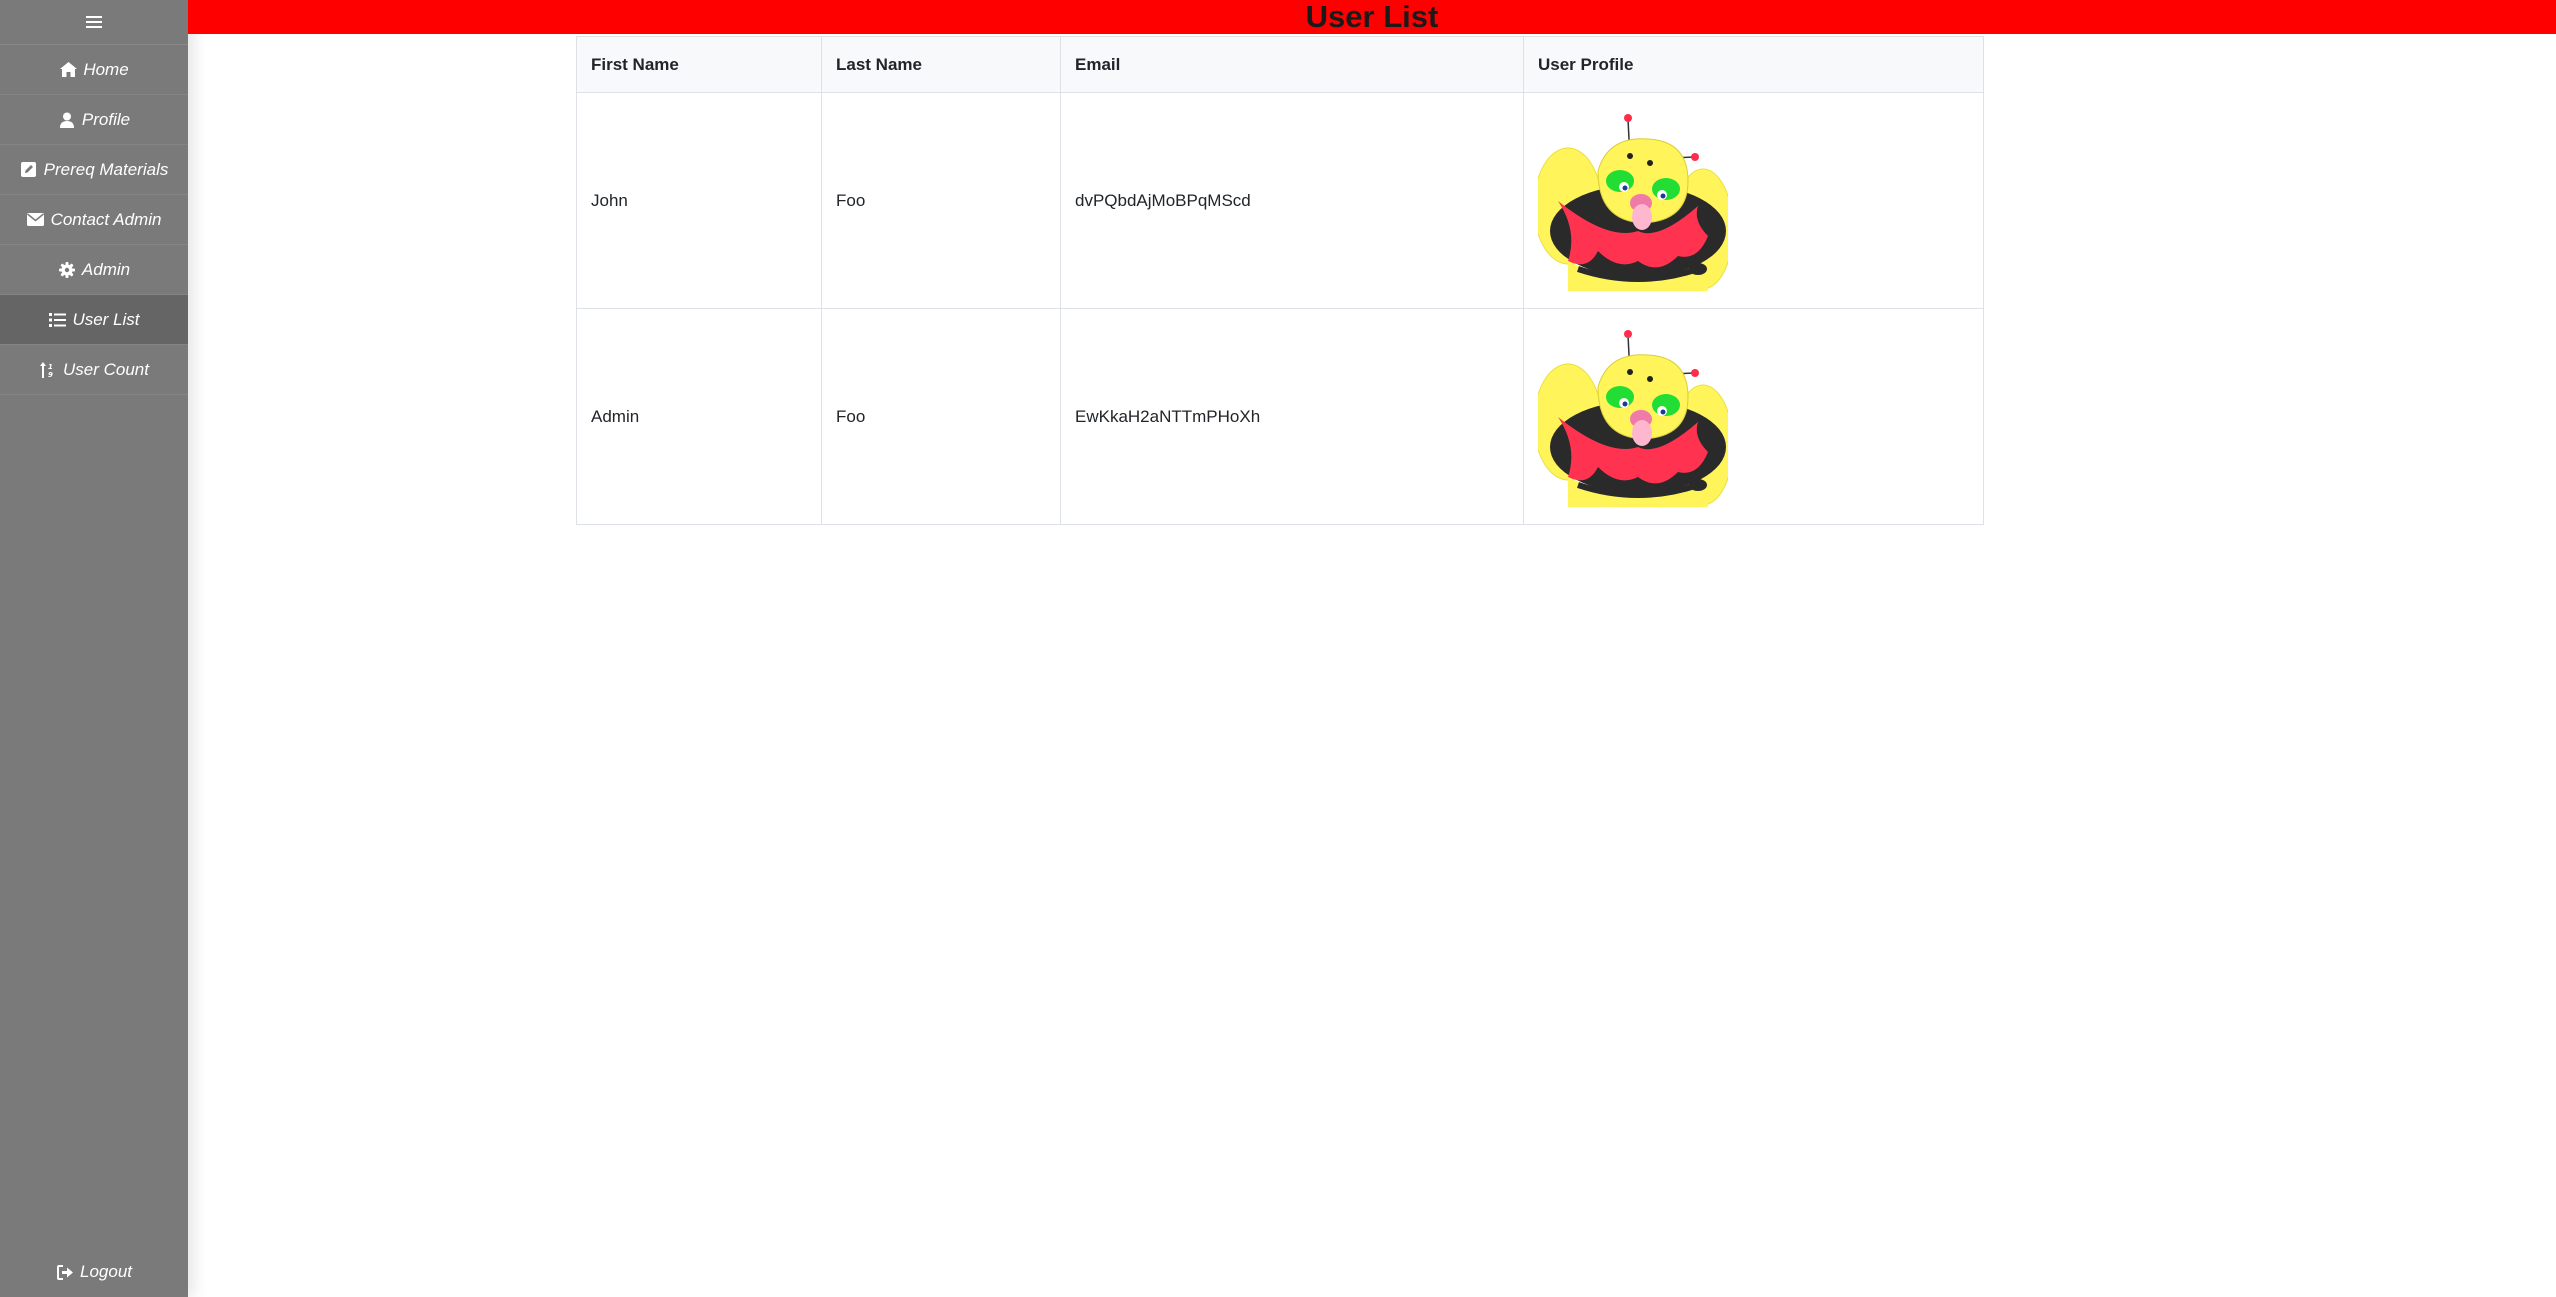 The width and height of the screenshot is (2556, 1297). What do you see at coordinates (699, 416) in the screenshot?
I see `cell-first-name: Admin` at bounding box center [699, 416].